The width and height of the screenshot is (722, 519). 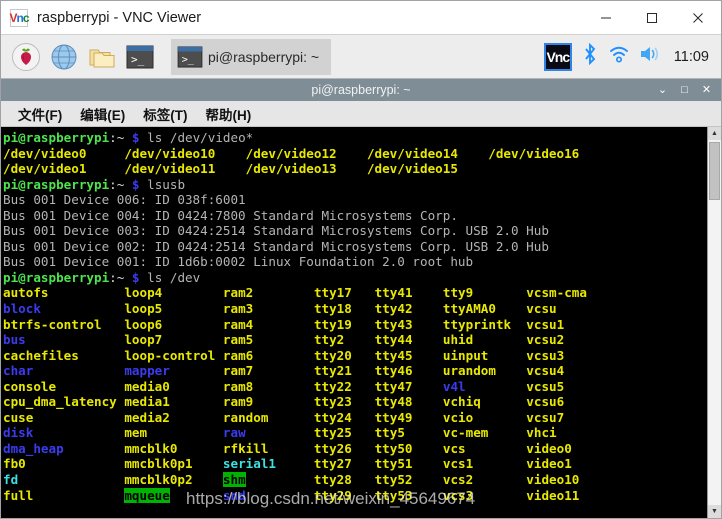 I want to click on scrollbar-track, so click(x=714, y=322).